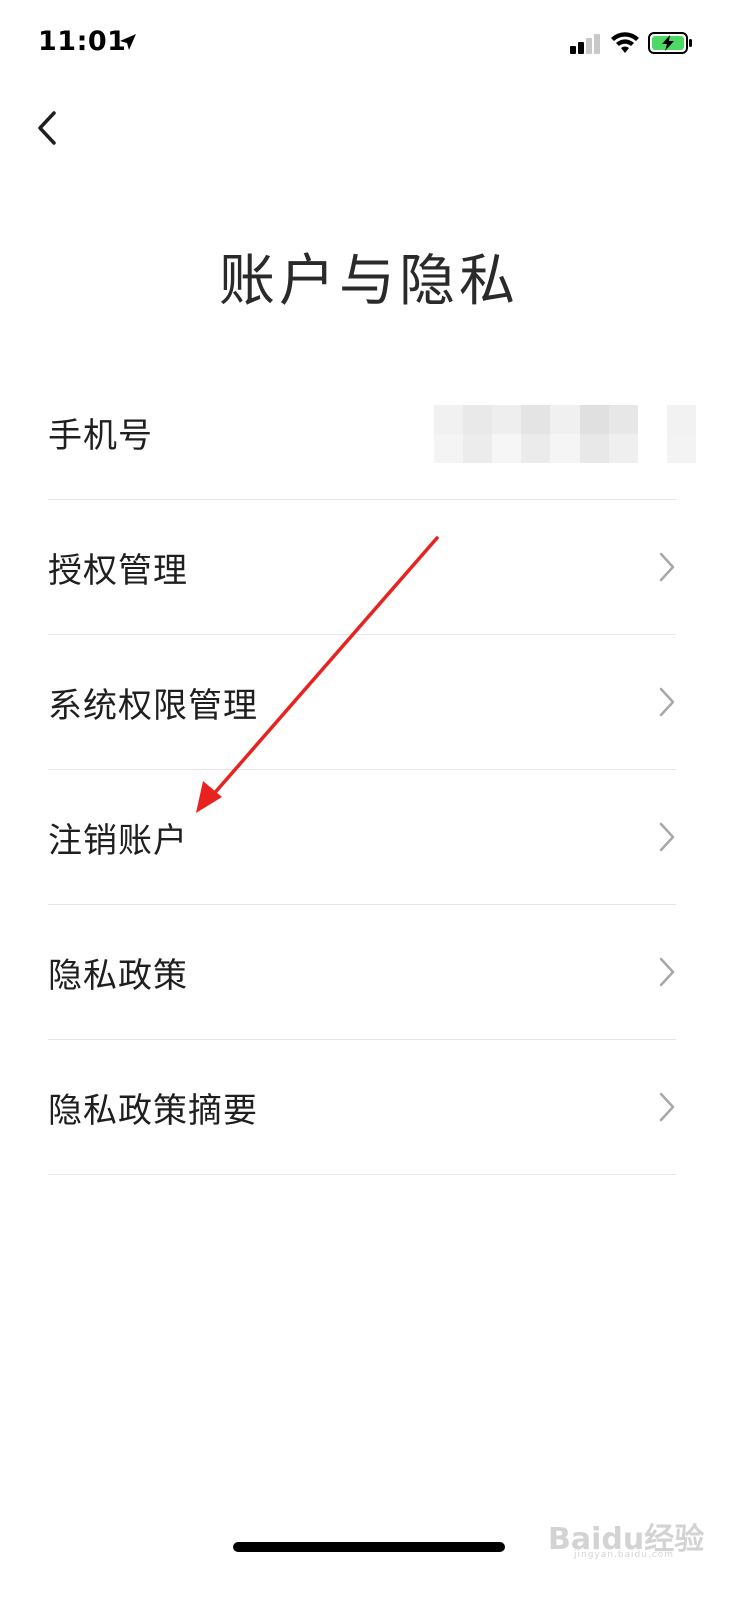 Image resolution: width=738 pixels, height=1600 pixels. I want to click on row-label: 隐私政策摘要, so click(153, 1110).